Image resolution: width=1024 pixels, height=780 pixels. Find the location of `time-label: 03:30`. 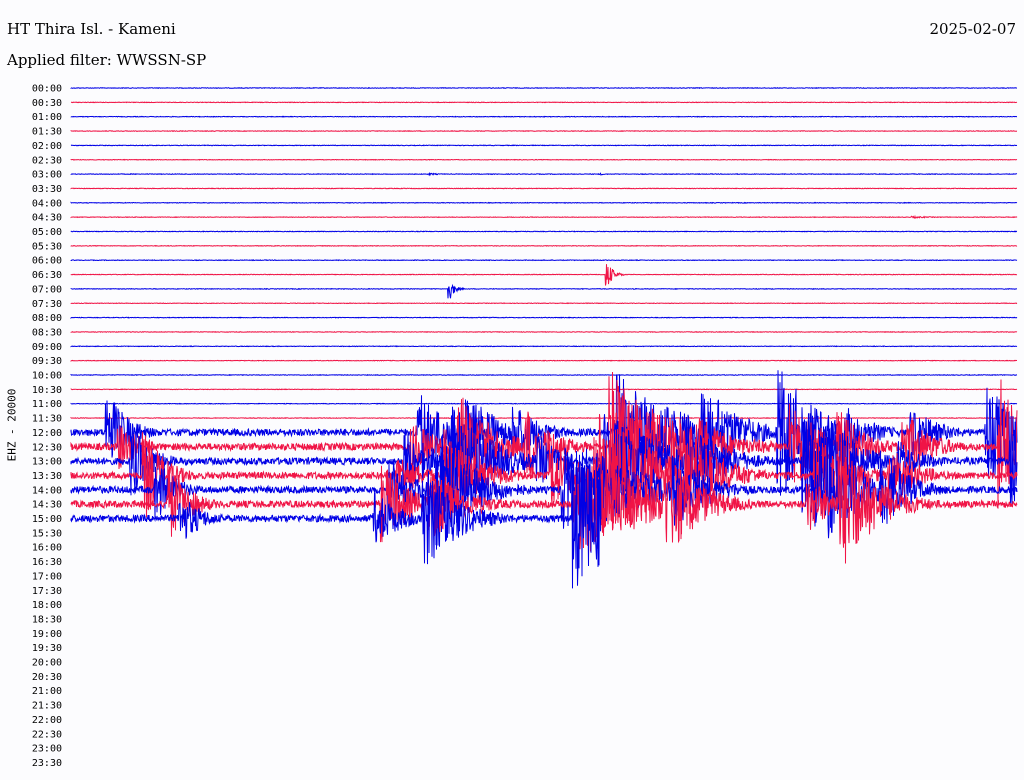

time-label: 03:30 is located at coordinates (47, 189).